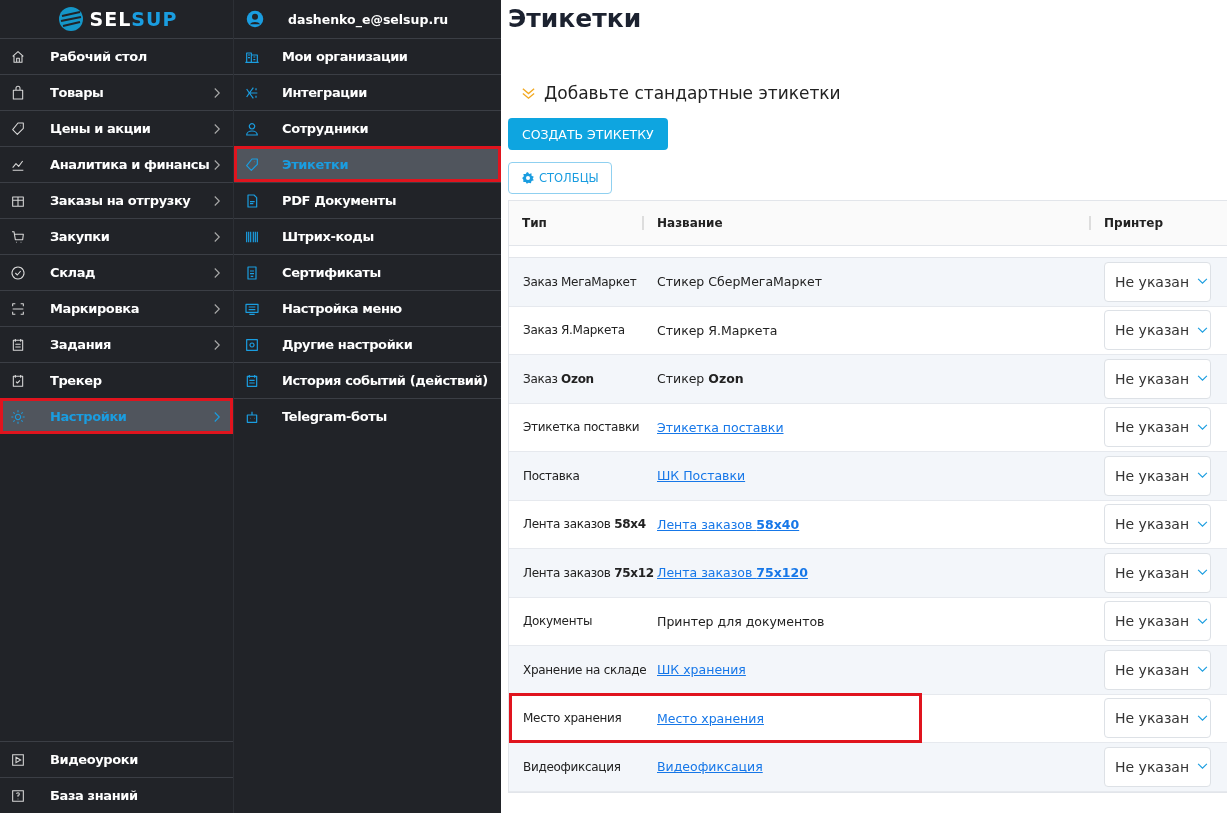 This screenshot has width=1227, height=813. Describe the element at coordinates (584, 524) in the screenshot. I see `table-cell: Лента заказов 58x4` at that location.